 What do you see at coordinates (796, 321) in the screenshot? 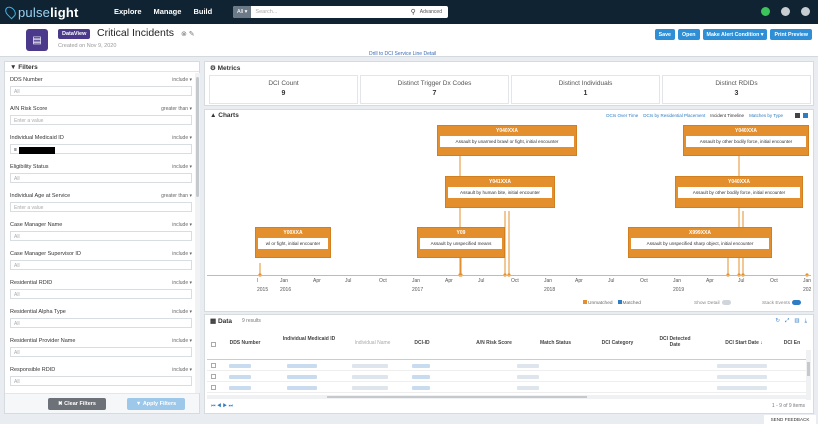
I see `columns-icon: ▥` at bounding box center [796, 321].